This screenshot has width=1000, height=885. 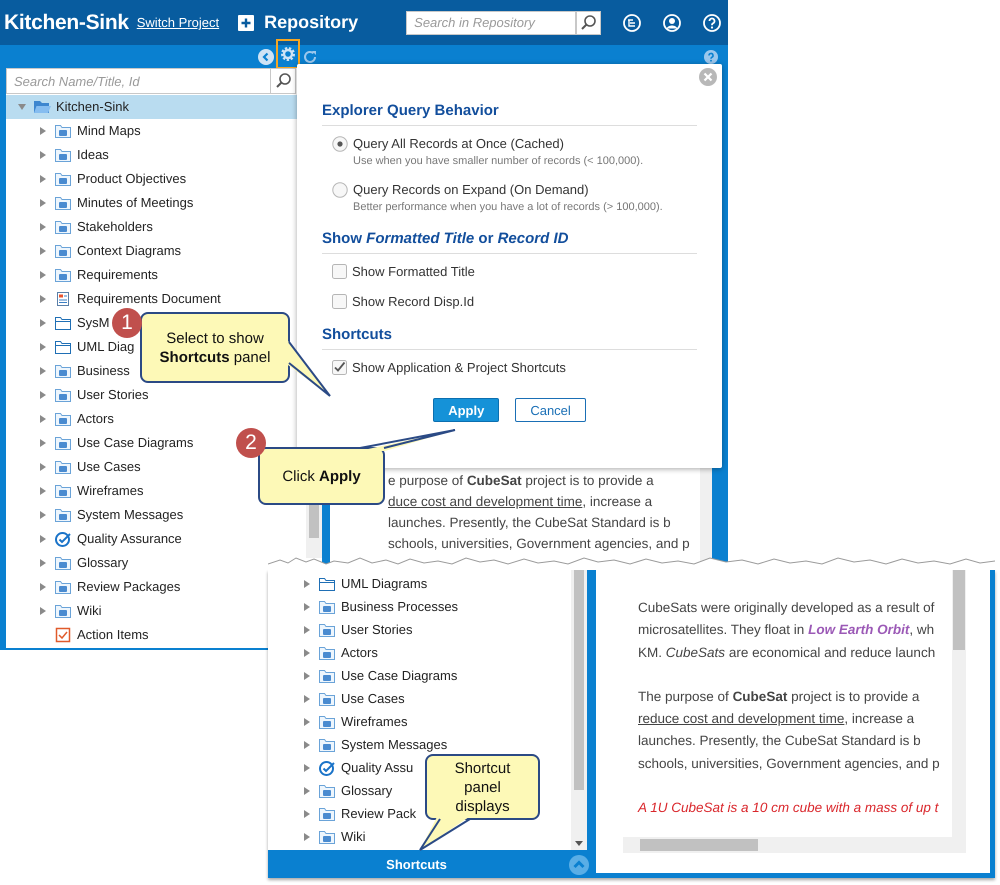 I want to click on search-field: Search Name/Title, Id, so click(x=138, y=81).